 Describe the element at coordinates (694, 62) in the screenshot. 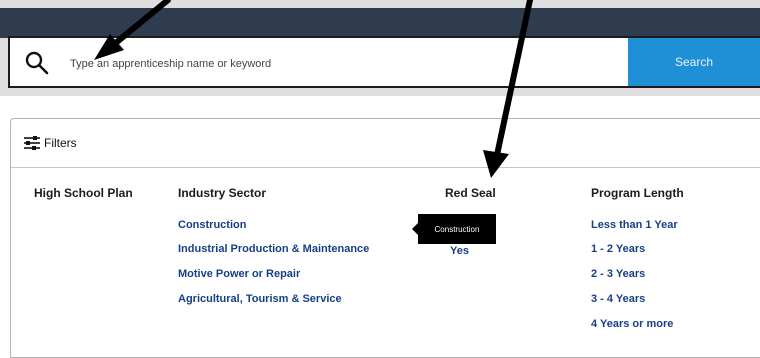

I see `search-button: Search` at that location.